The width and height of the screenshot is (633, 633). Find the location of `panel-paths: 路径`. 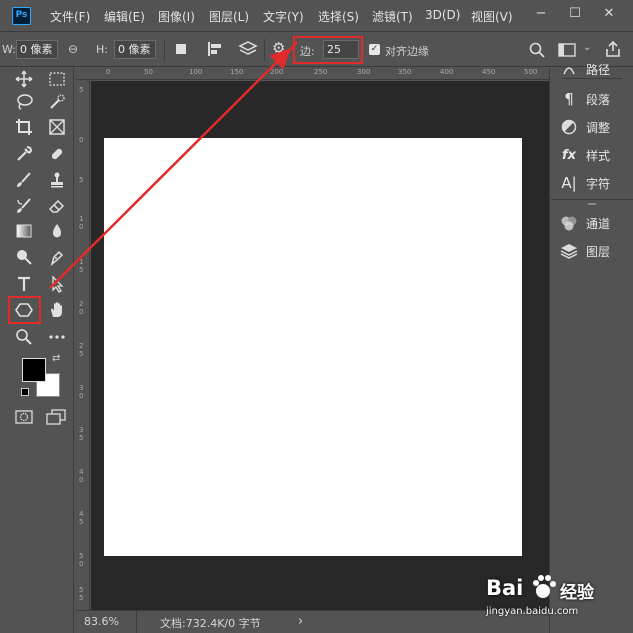

panel-paths: 路径 is located at coordinates (585, 69).